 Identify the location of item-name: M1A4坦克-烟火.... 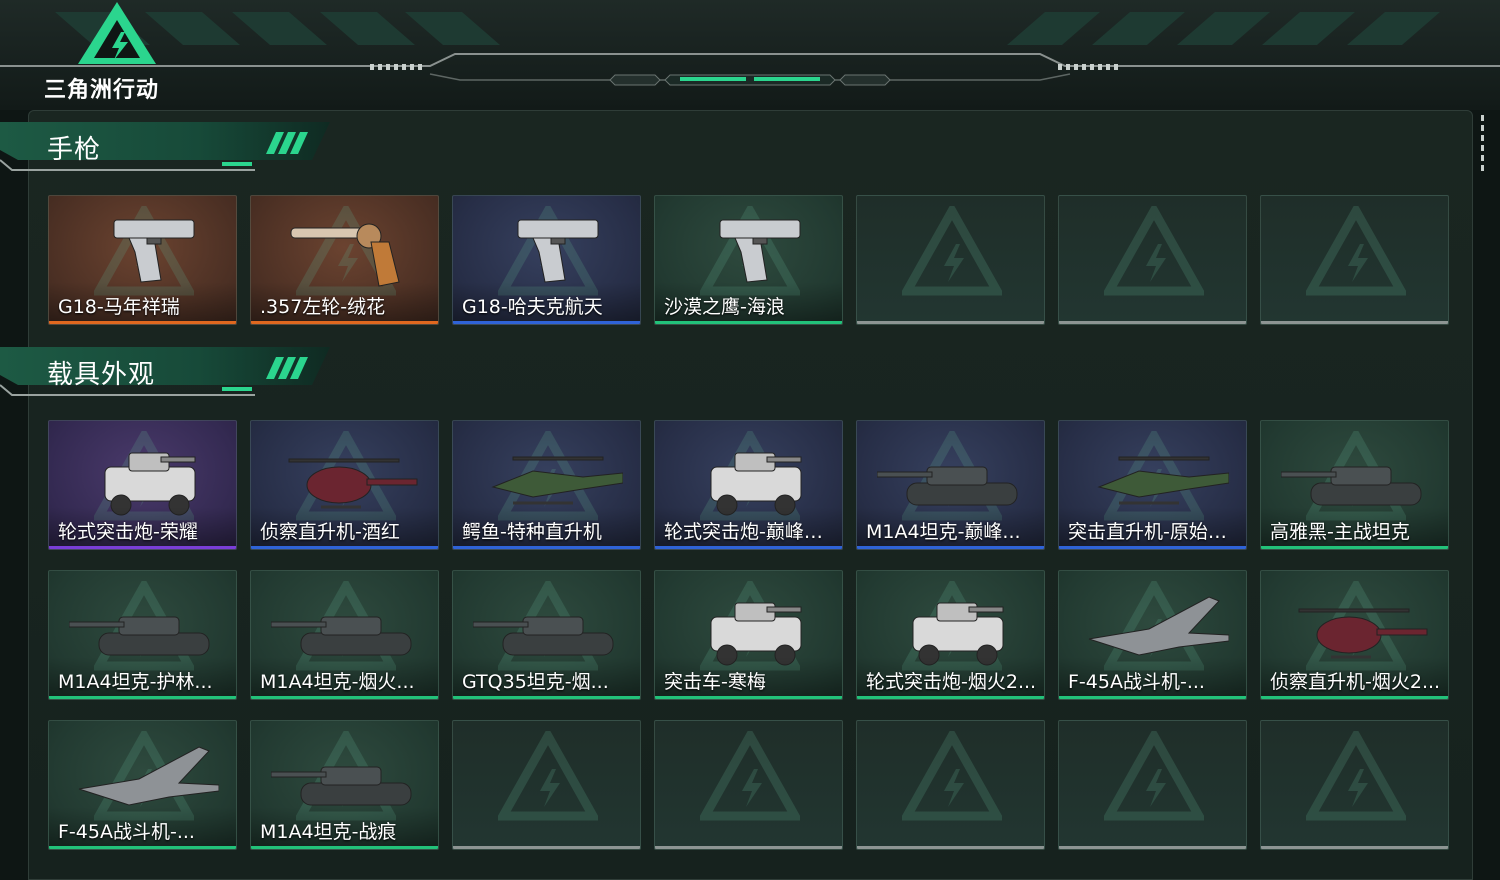
(337, 682).